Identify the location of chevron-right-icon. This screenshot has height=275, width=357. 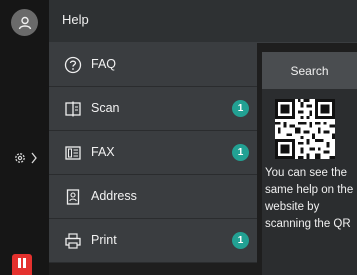
(34, 160).